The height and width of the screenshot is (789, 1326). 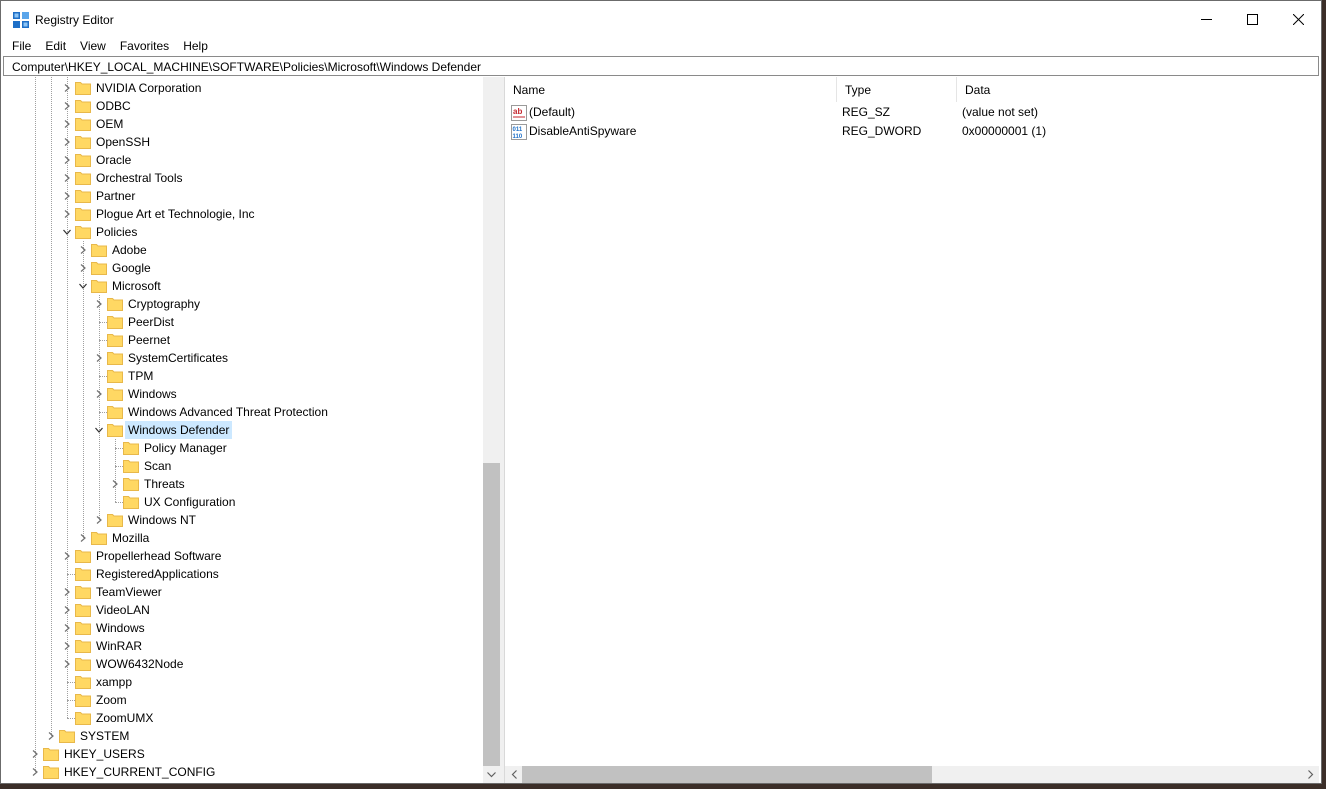 What do you see at coordinates (661, 19) in the screenshot?
I see `title-bar: Registry Editor` at bounding box center [661, 19].